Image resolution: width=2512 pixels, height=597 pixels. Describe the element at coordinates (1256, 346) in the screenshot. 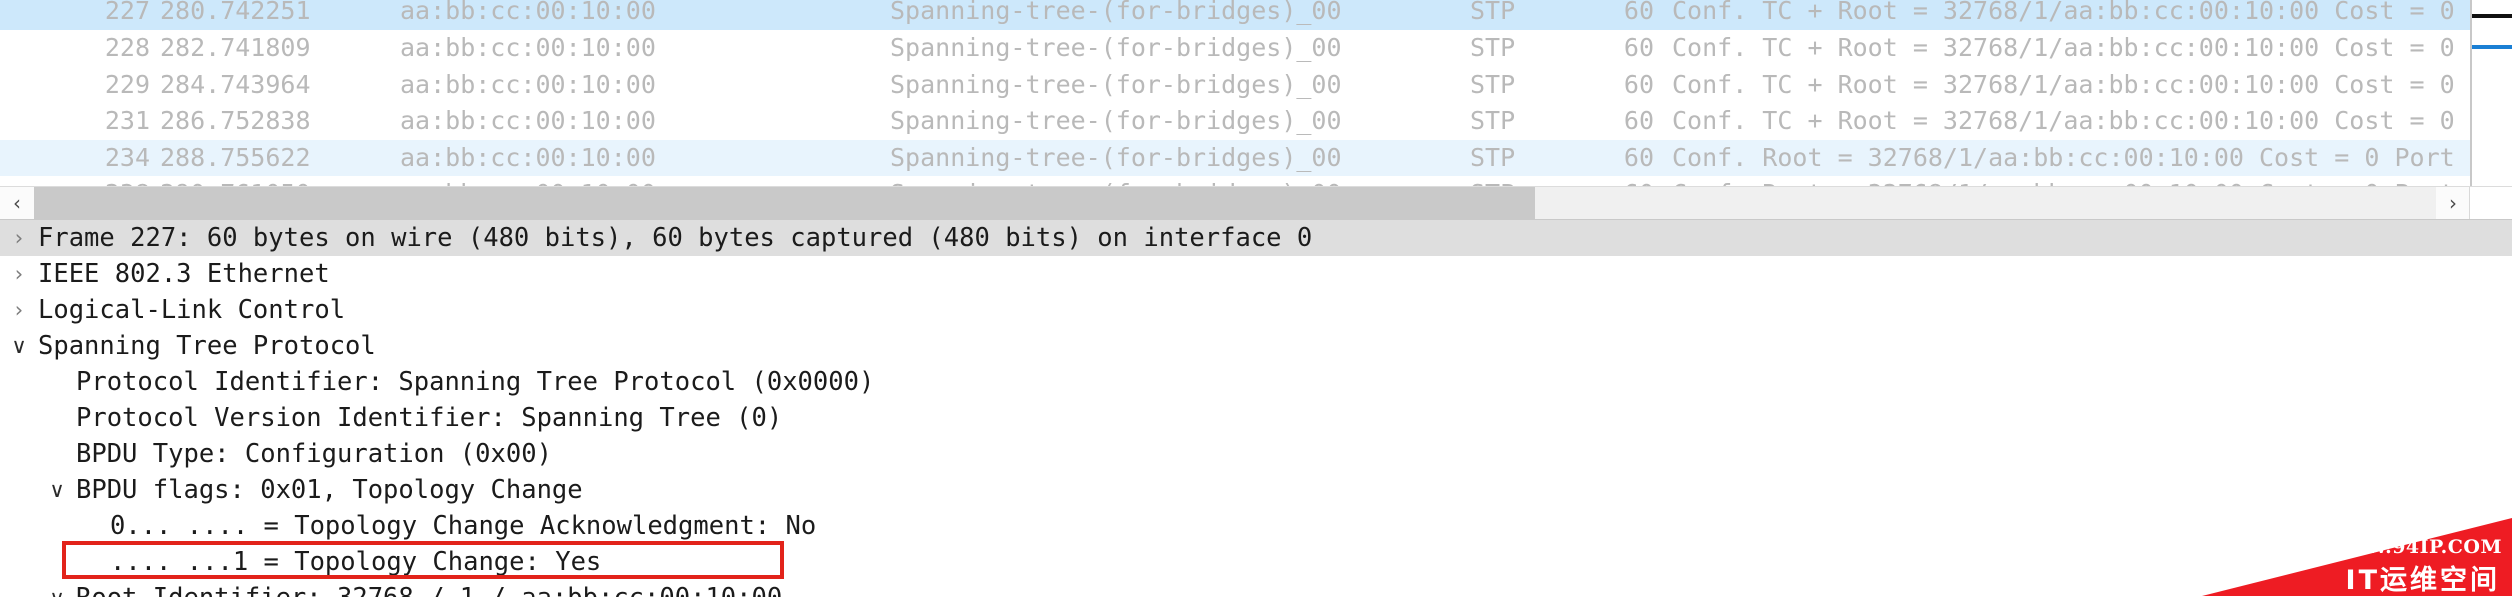

I see `detail-row-stp: ∨ Spanning Tree Protocol` at that location.